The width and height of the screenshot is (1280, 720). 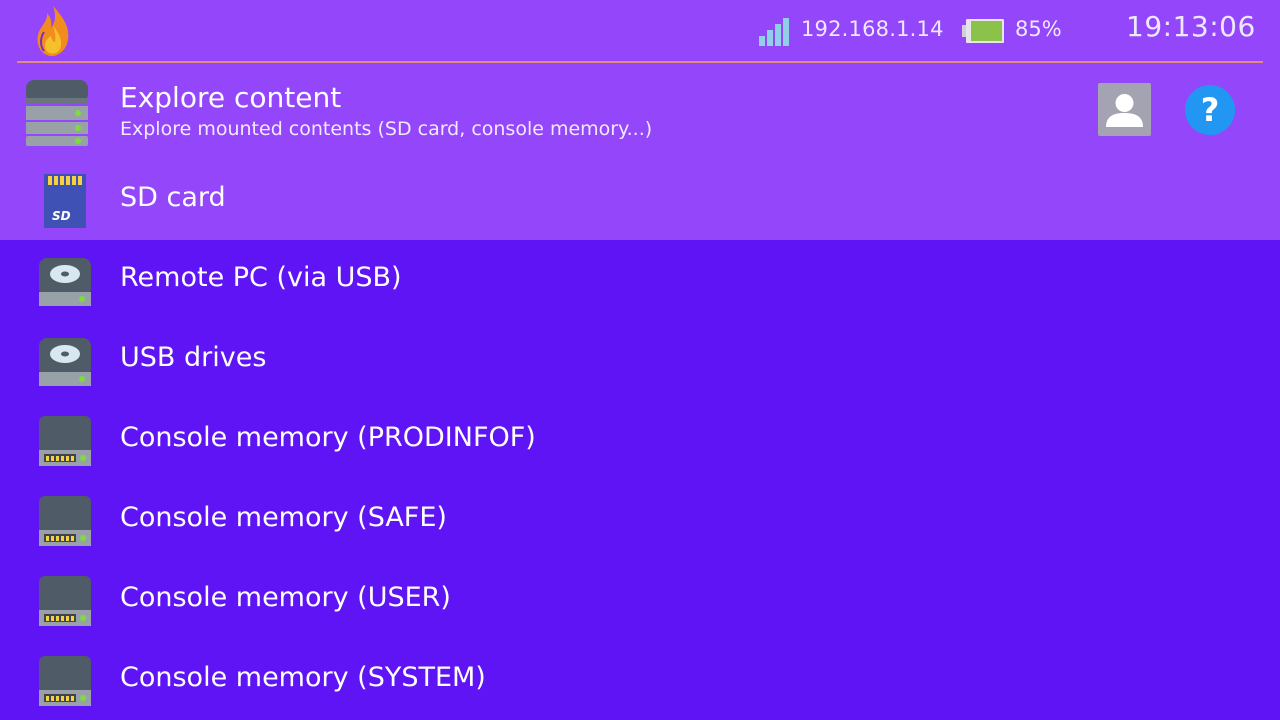 What do you see at coordinates (640, 360) in the screenshot?
I see `list-item-usb-drives: USB drives` at bounding box center [640, 360].